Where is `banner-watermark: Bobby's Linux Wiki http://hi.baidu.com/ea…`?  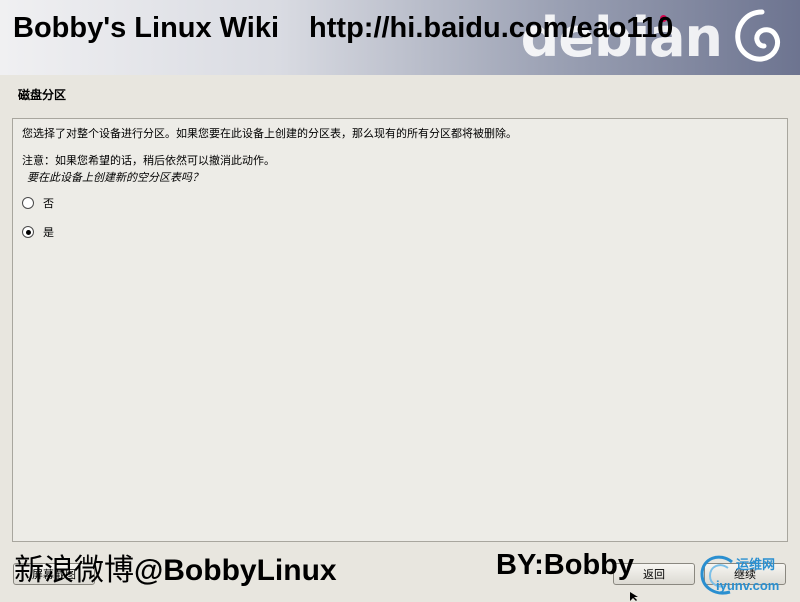
banner-watermark: Bobby's Linux Wiki http://hi.baidu.com/ea… is located at coordinates (343, 28).